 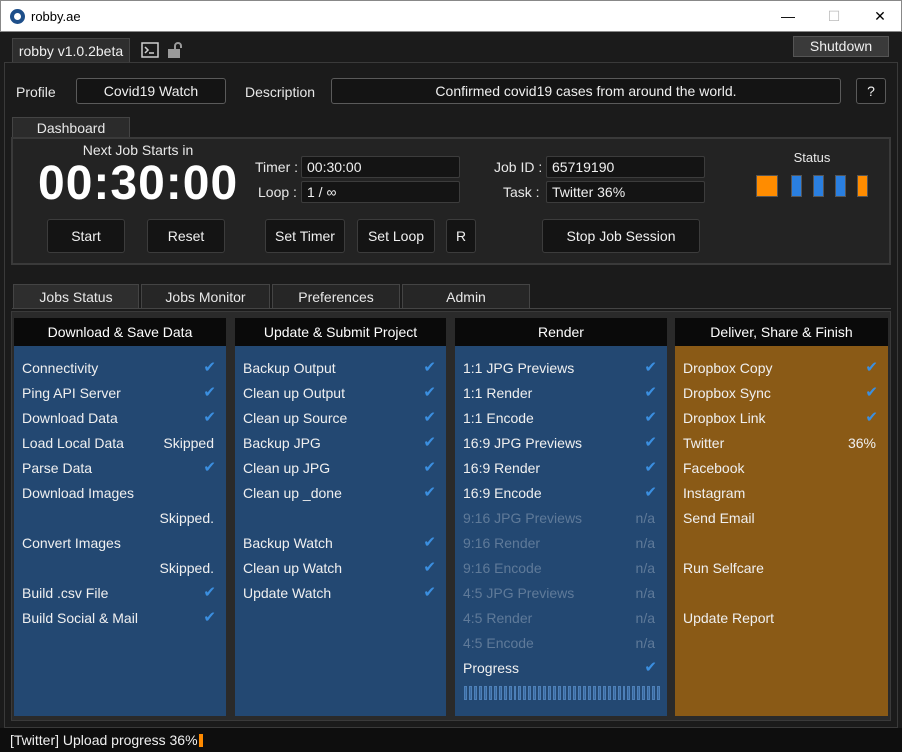 What do you see at coordinates (150, 50) in the screenshot?
I see `terminal-icon` at bounding box center [150, 50].